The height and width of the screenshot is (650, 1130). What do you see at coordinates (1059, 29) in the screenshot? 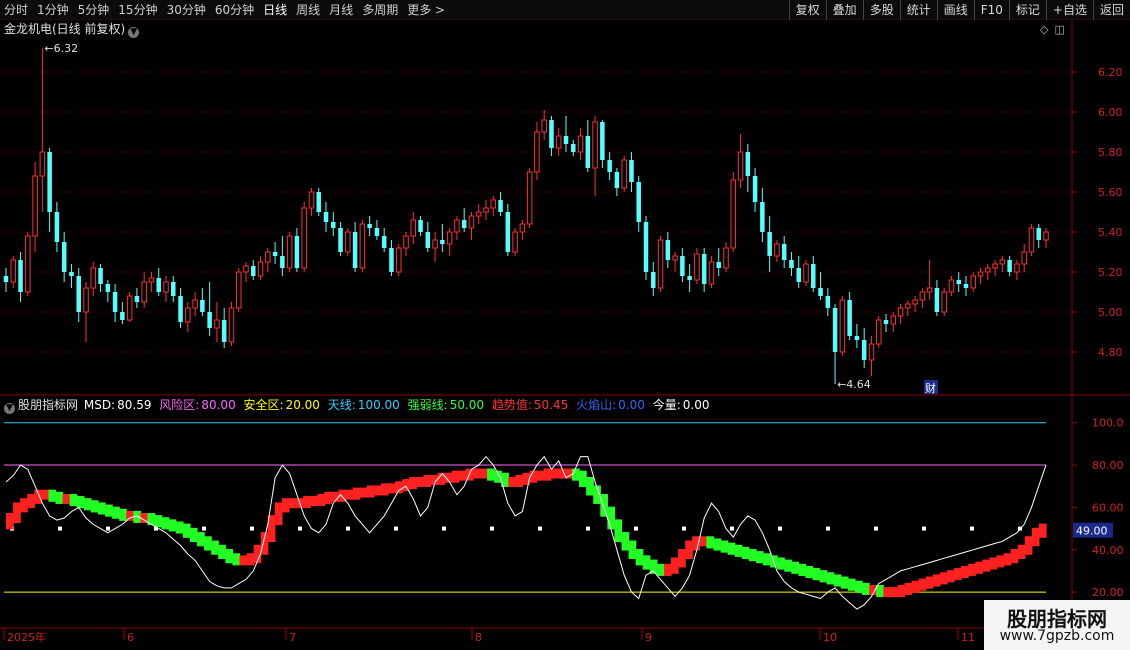
I see `panel-toggle-icon: ◫` at bounding box center [1059, 29].